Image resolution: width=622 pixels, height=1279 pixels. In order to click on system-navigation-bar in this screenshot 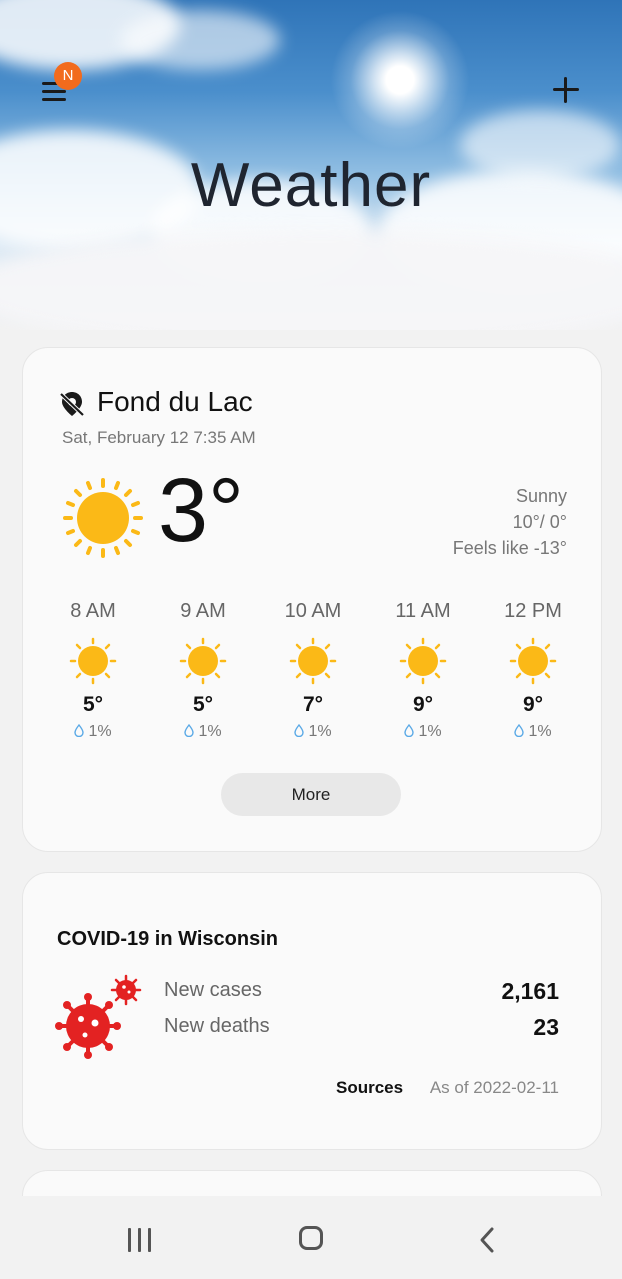, I will do `click(311, 1237)`.